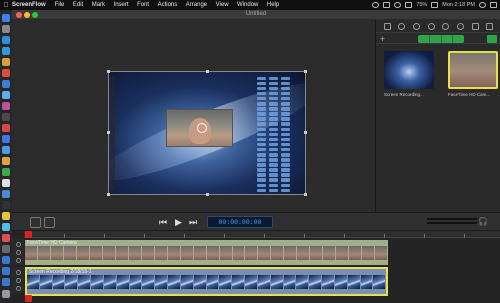 This screenshot has height=303, width=500. I want to click on spotlight-icon, so click(482, 5).